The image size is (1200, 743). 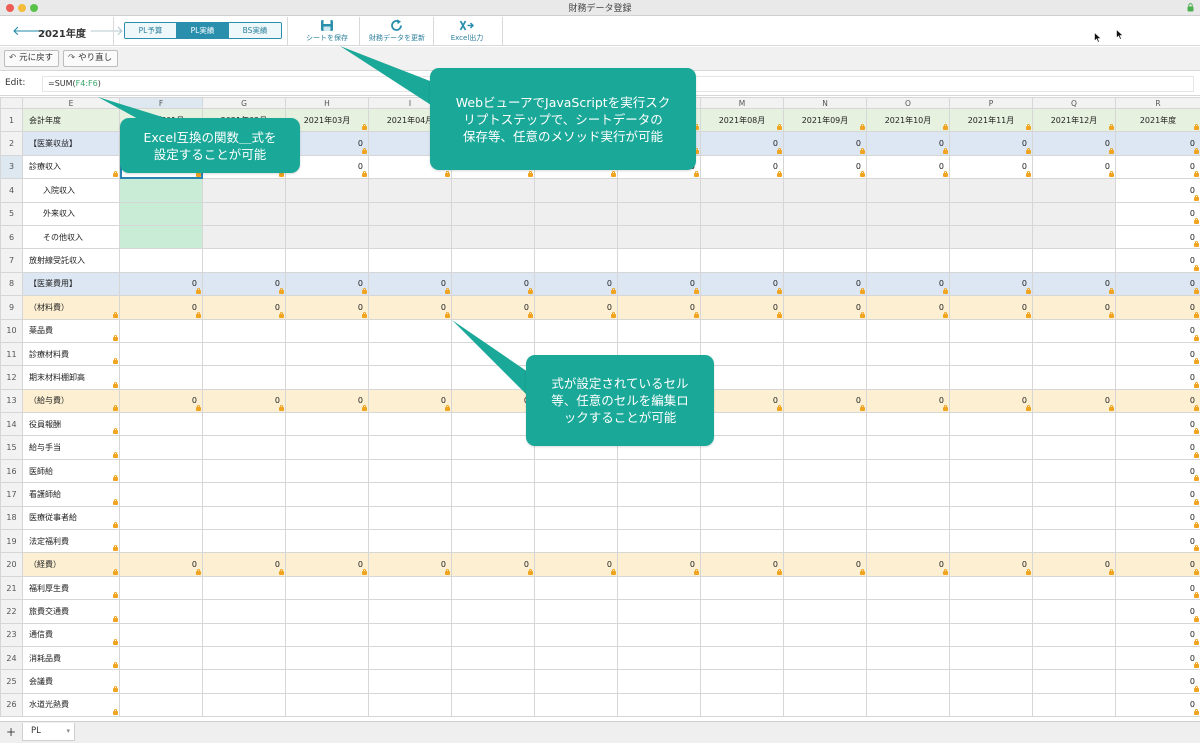 What do you see at coordinates (32, 58) in the screenshot?
I see `undo-button: ↶ 元に戻す` at bounding box center [32, 58].